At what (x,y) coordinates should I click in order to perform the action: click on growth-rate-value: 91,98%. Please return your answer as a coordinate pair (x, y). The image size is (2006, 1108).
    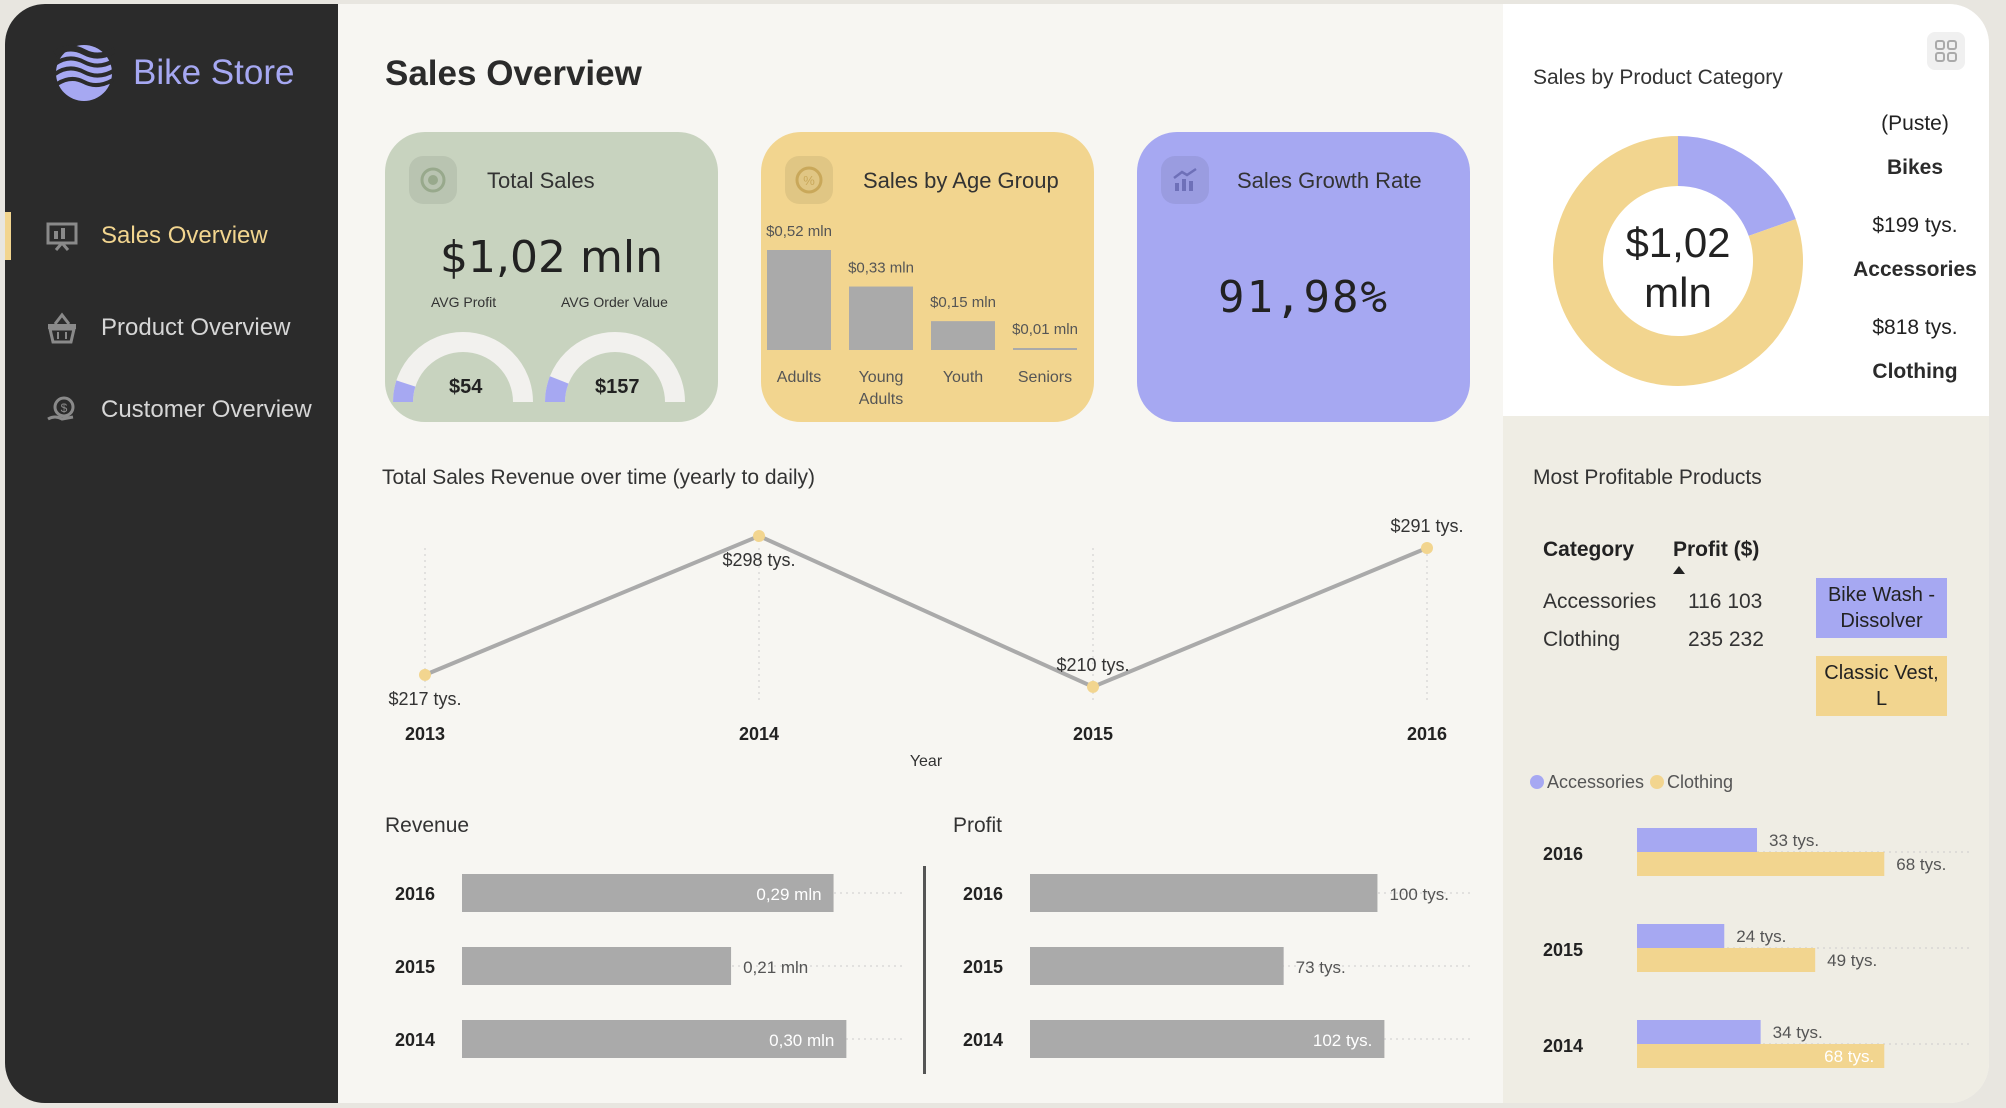
    Looking at the image, I should click on (1303, 297).